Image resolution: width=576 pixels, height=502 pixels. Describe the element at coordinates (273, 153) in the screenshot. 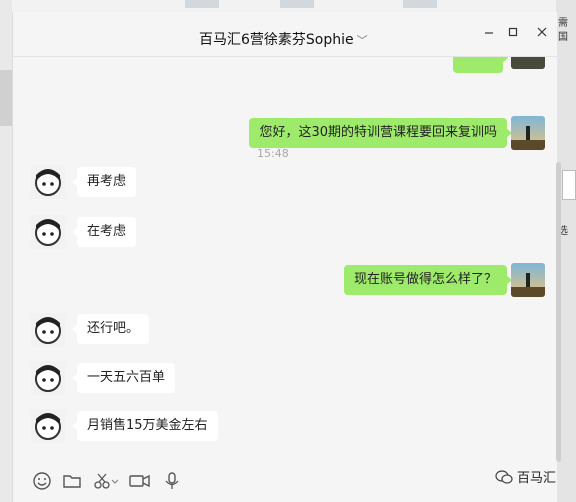

I see `message-timestamp: 15:48` at that location.